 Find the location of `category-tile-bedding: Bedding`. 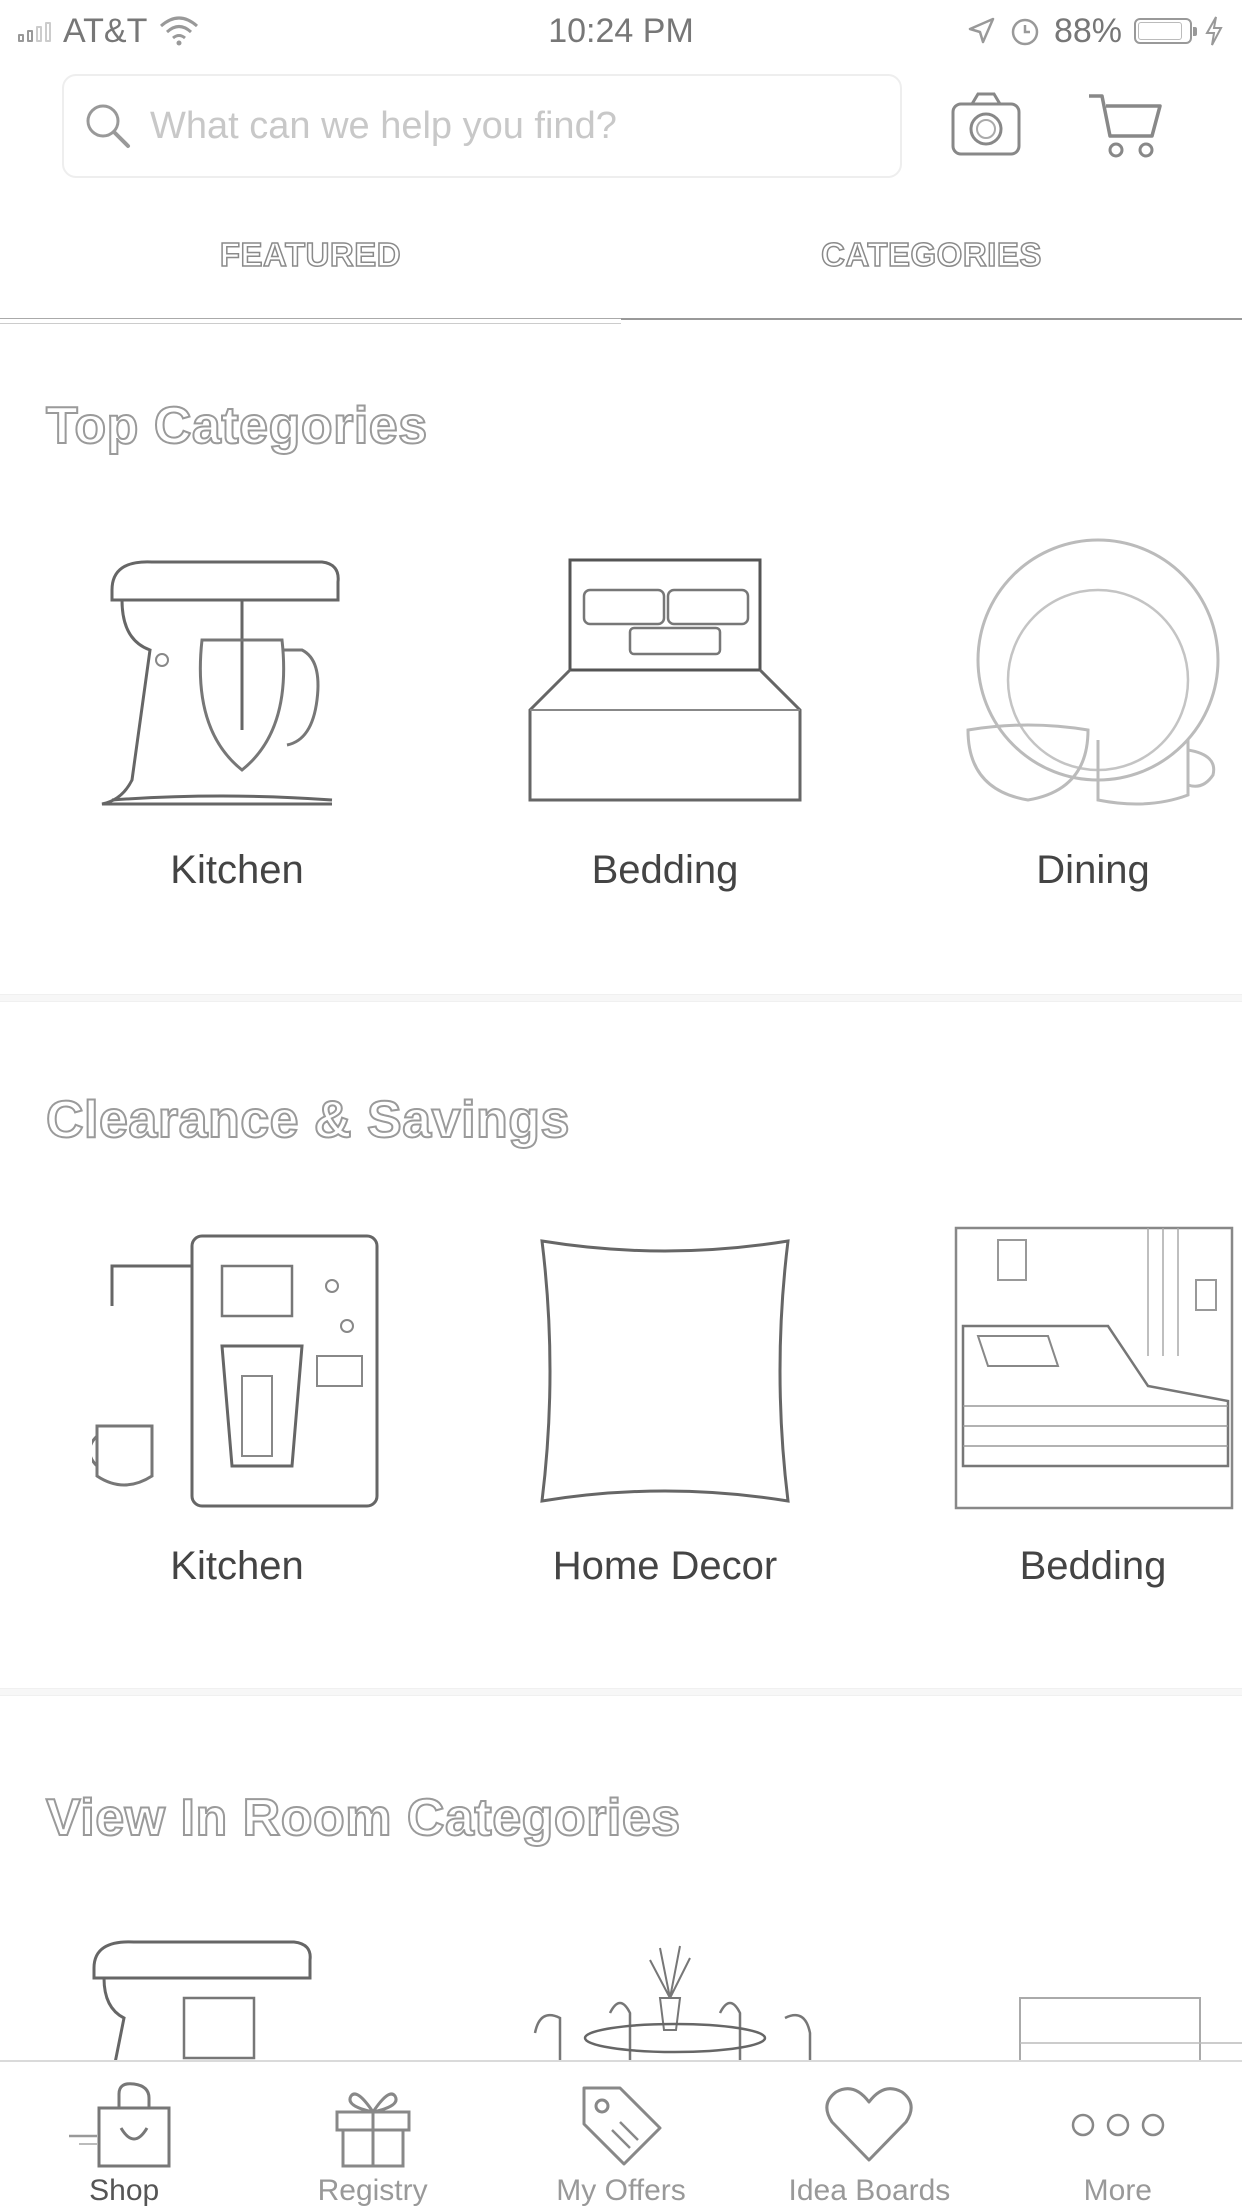

category-tile-bedding: Bedding is located at coordinates (665, 711).